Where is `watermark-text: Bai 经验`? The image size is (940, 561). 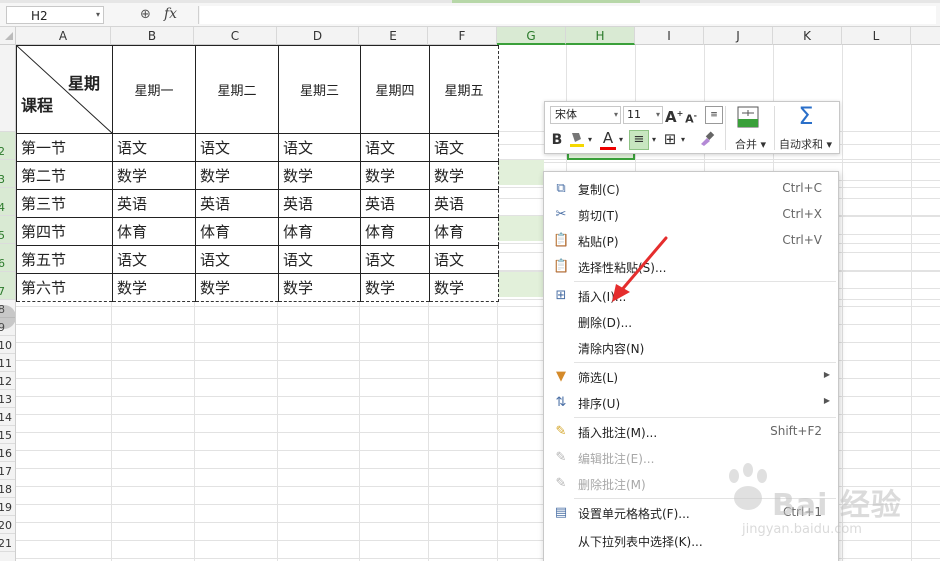
watermark-text: Bai 经验 is located at coordinates (837, 505).